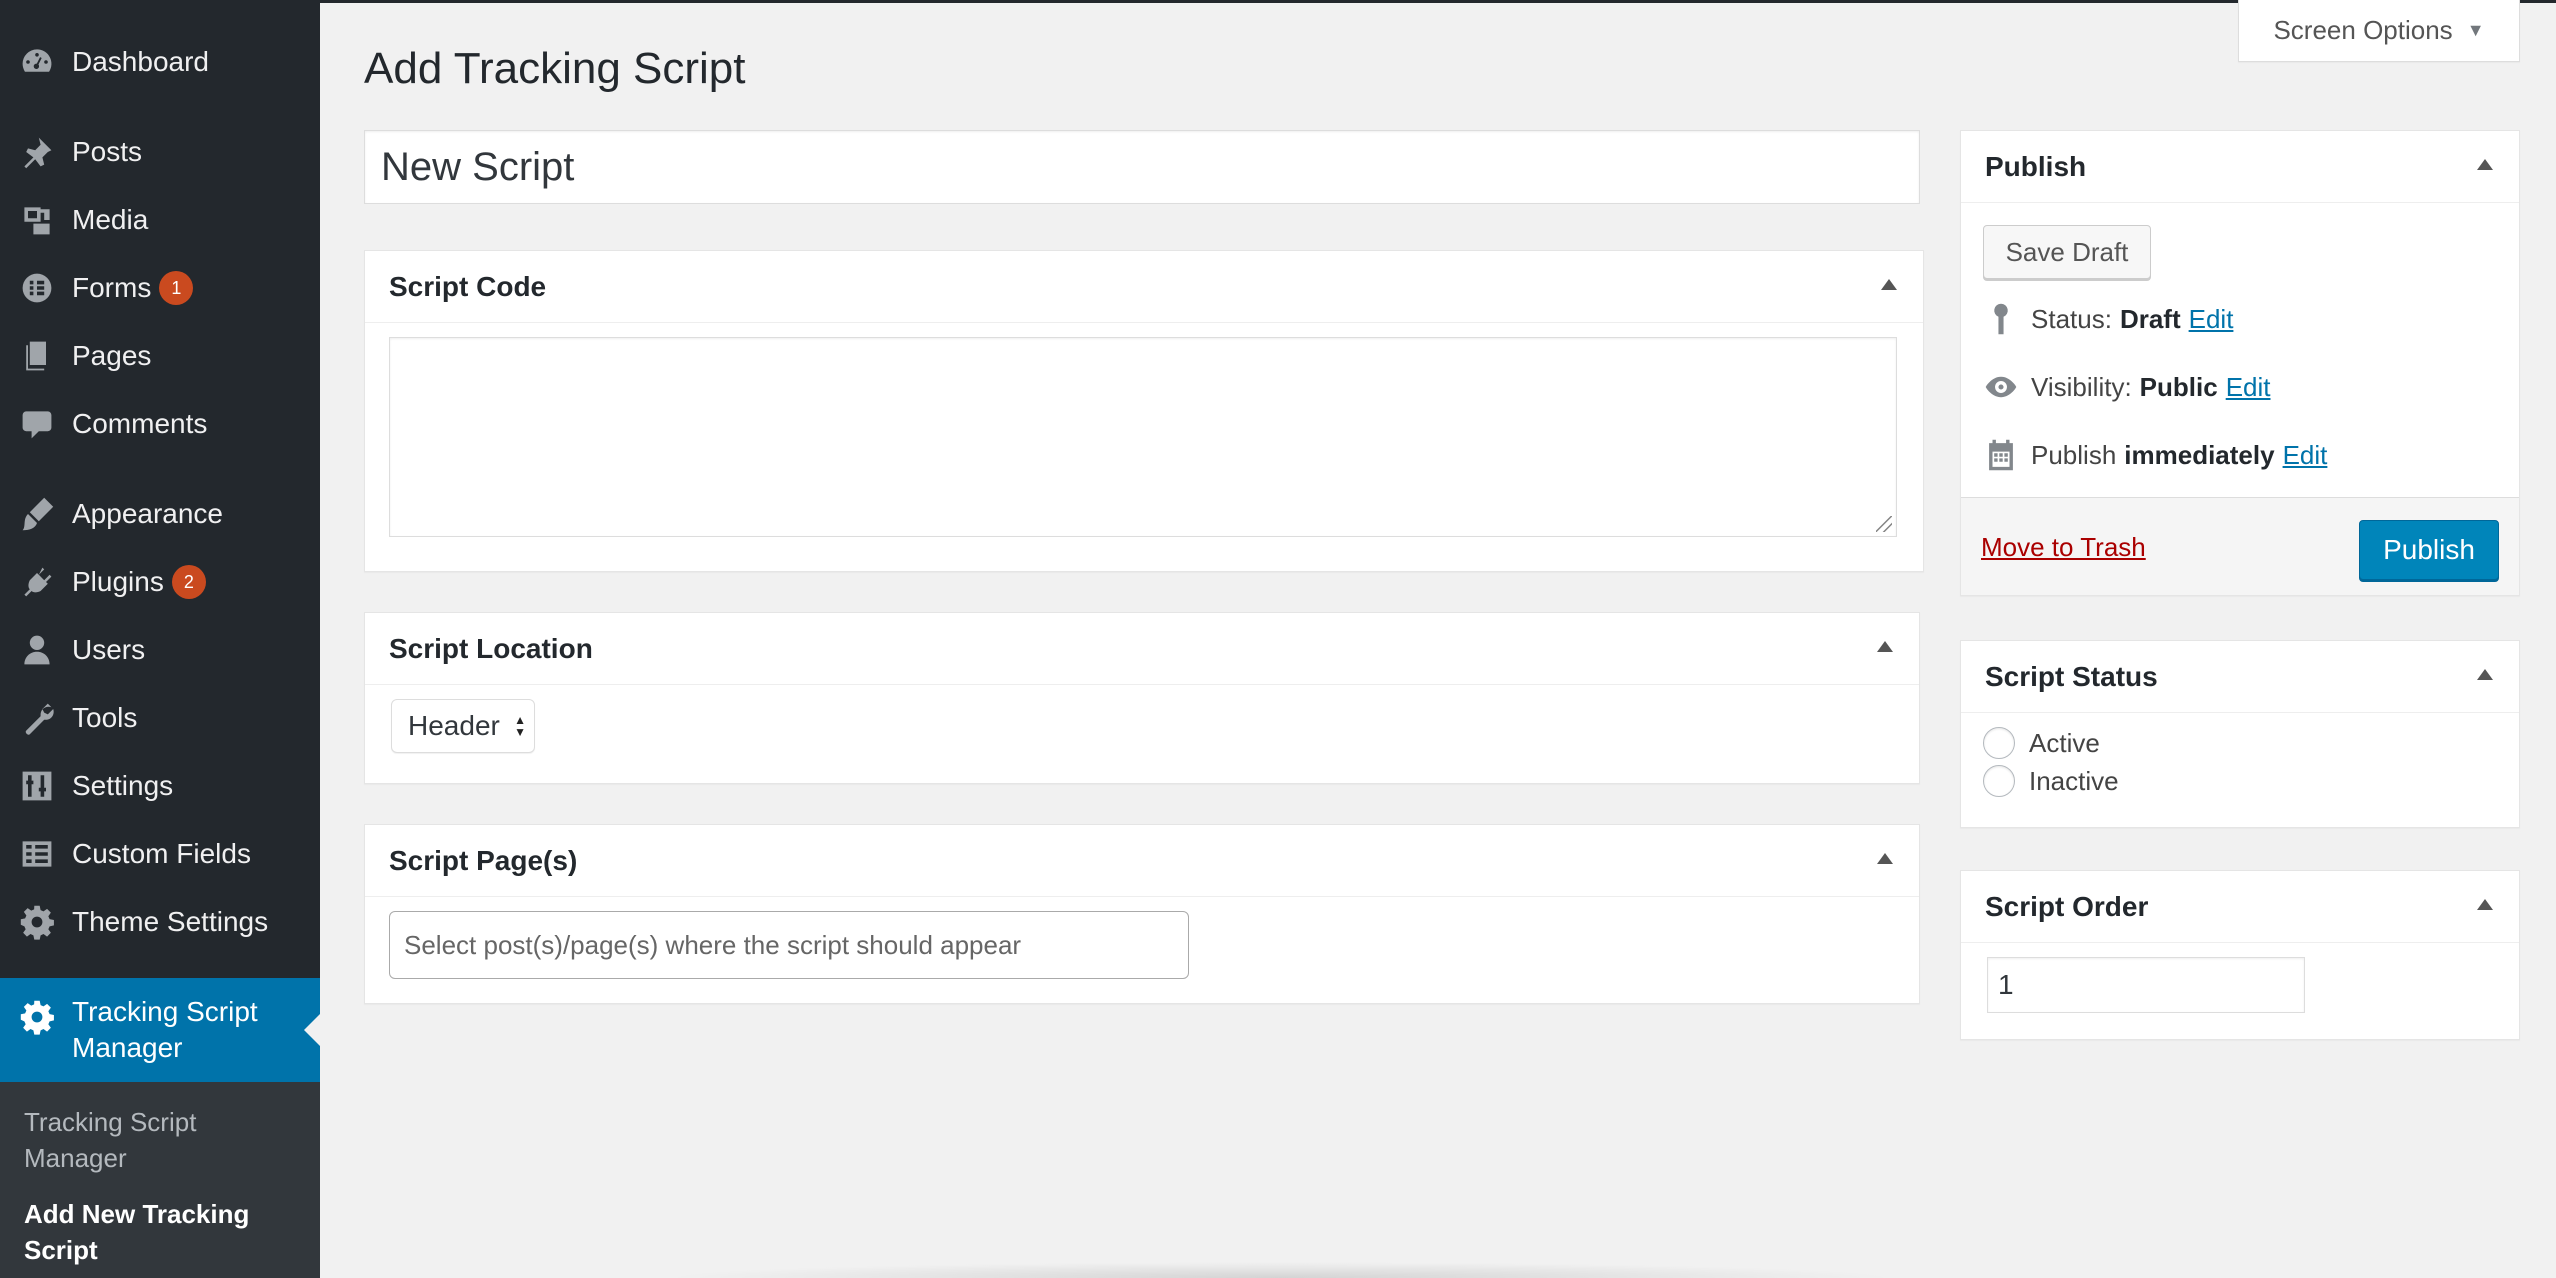 The height and width of the screenshot is (1278, 2556). Describe the element at coordinates (112, 287) in the screenshot. I see `sidebar-item-label: Forms` at that location.